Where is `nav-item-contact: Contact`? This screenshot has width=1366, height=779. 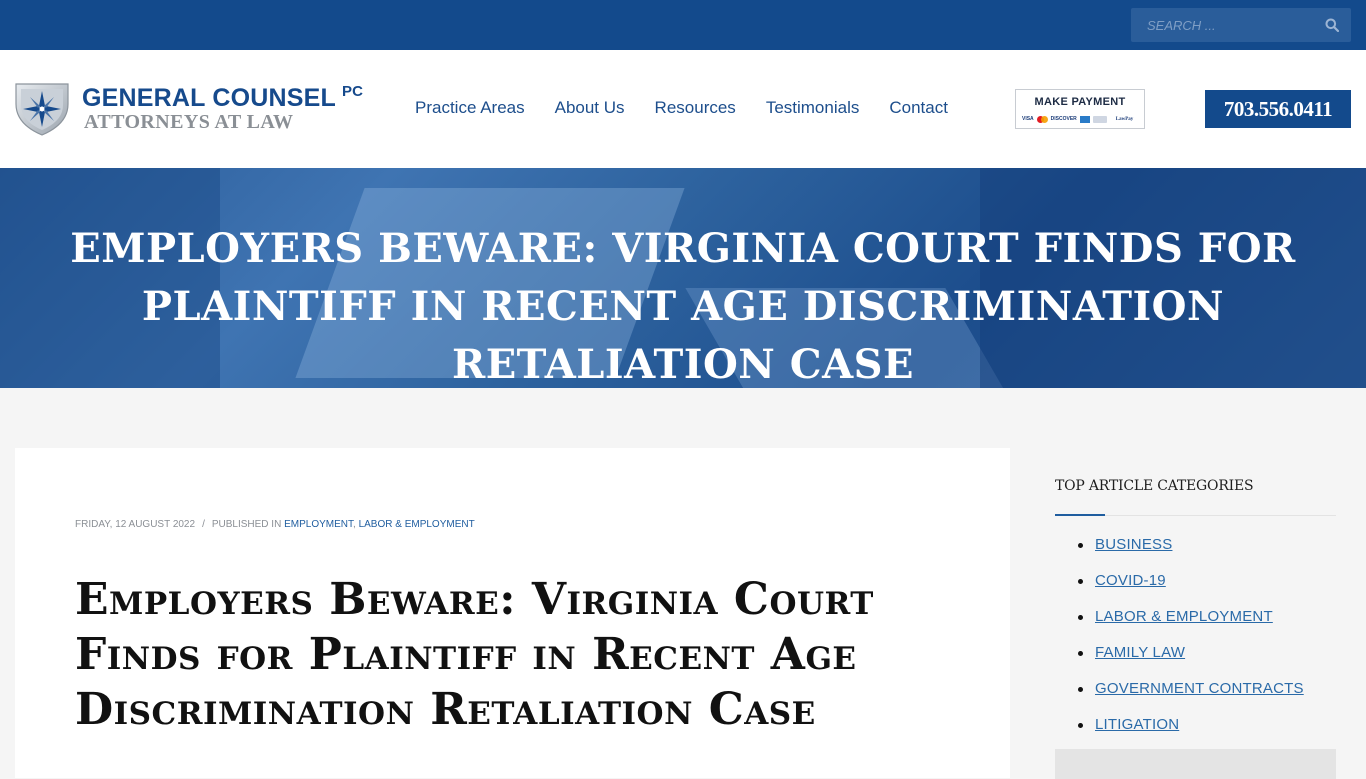
nav-item-contact: Contact is located at coordinates (918, 109).